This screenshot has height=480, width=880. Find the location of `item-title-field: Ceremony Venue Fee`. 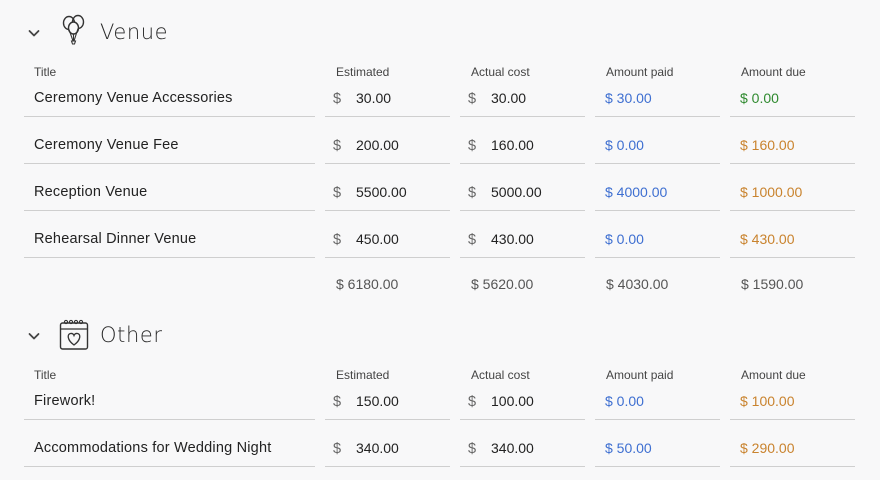

item-title-field: Ceremony Venue Fee is located at coordinates (169, 146).